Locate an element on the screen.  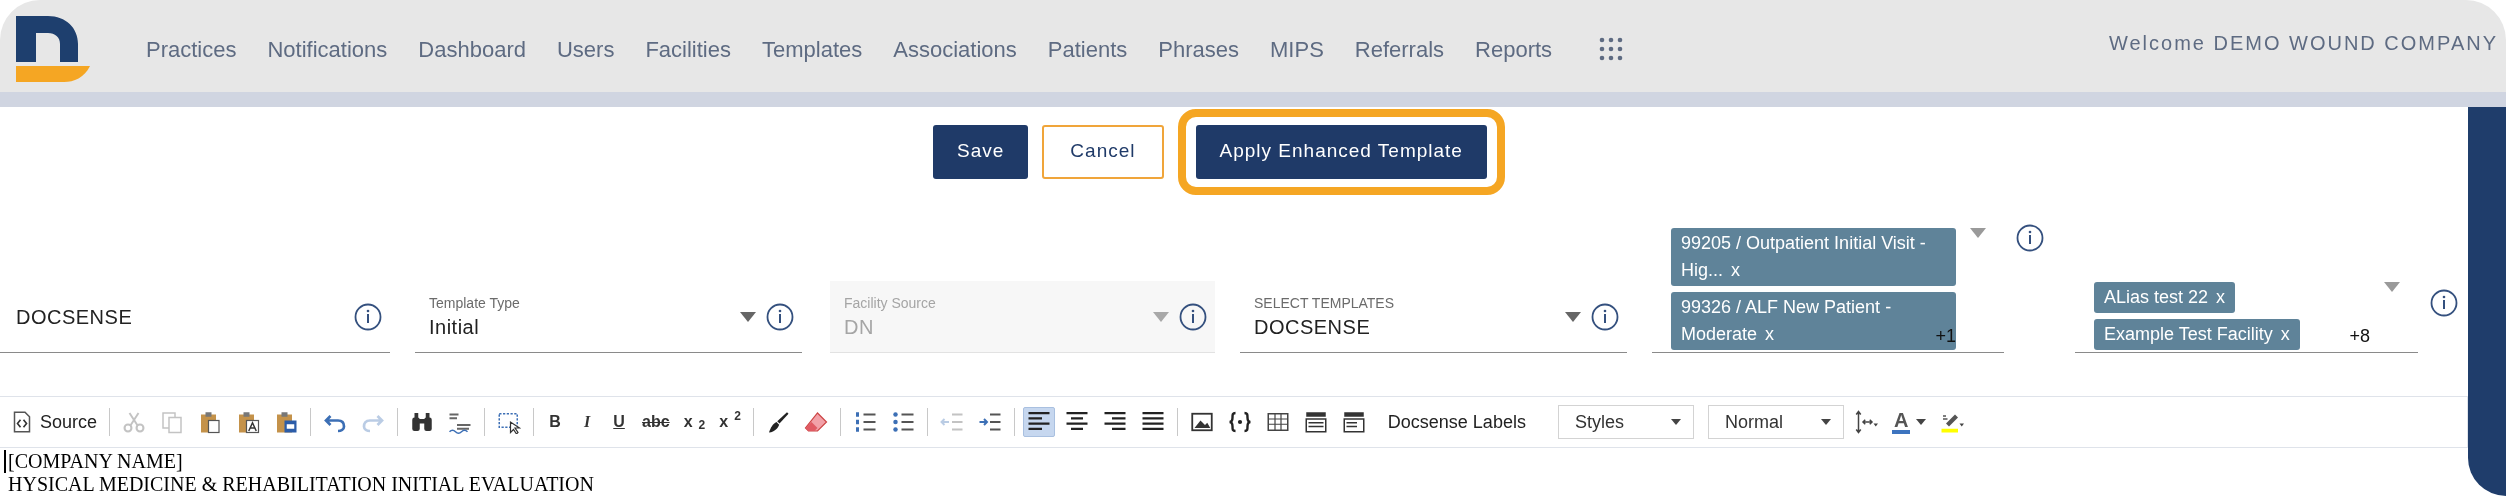
chip: ALias test 22 x is located at coordinates (2165, 297).